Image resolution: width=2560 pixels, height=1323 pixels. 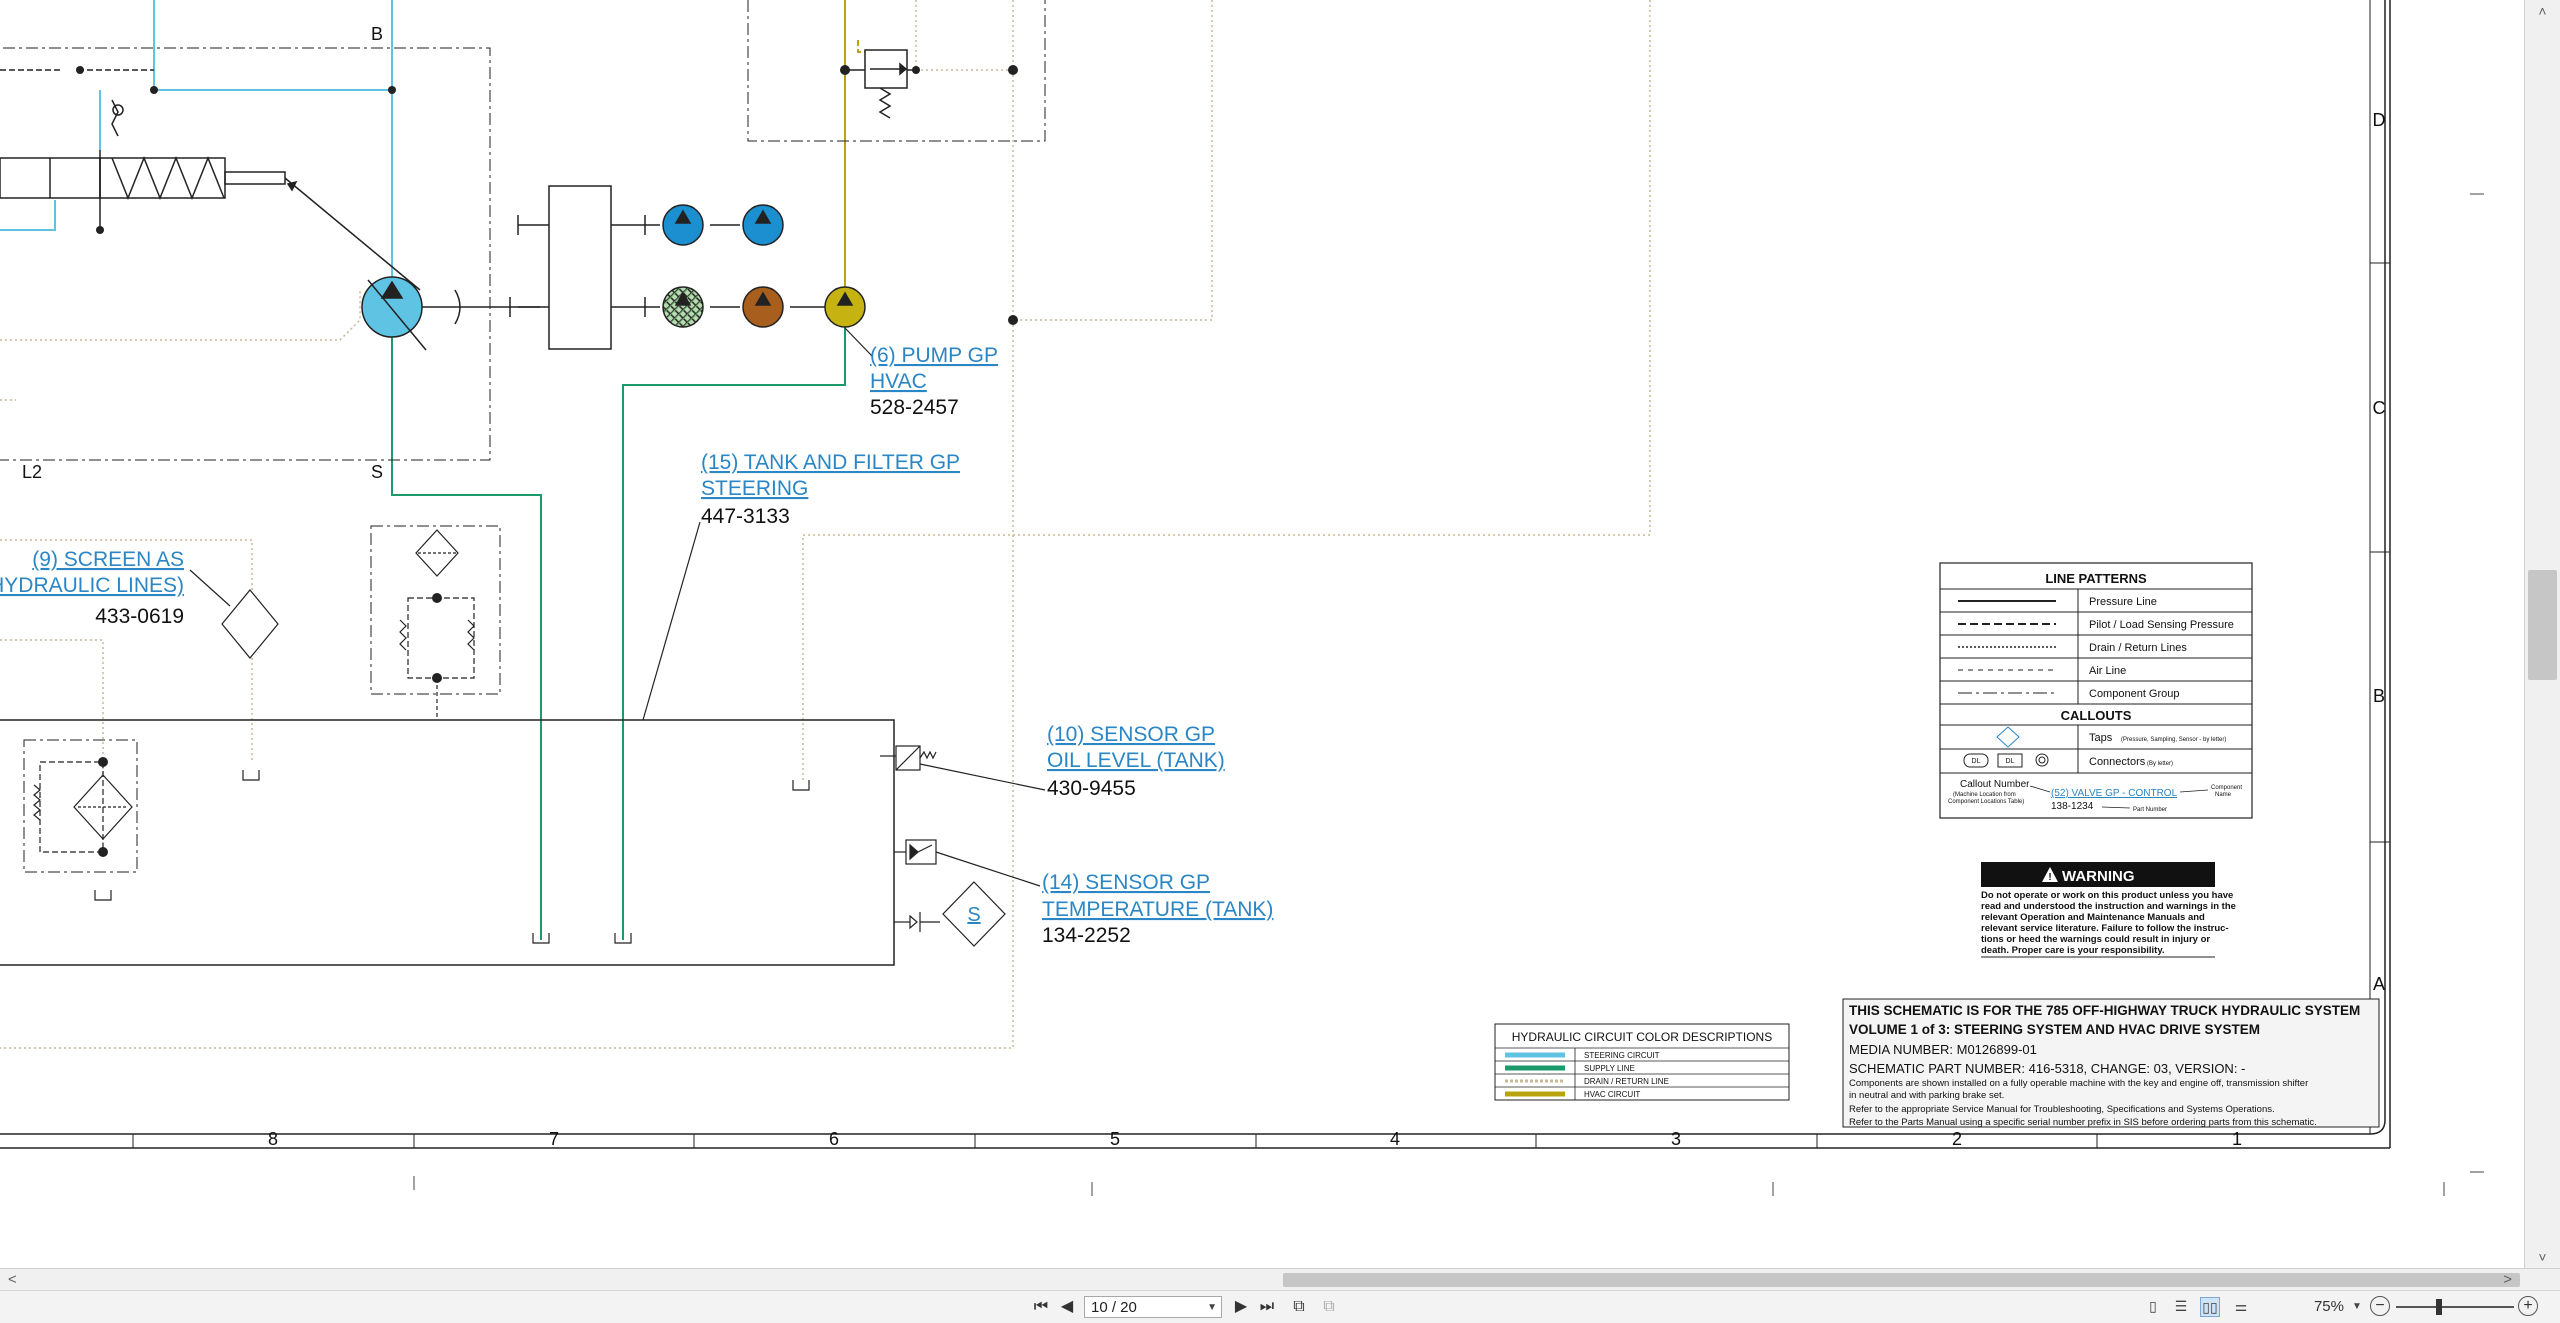 What do you see at coordinates (914, 407) in the screenshot?
I see `callout-part-number: 528-2457` at bounding box center [914, 407].